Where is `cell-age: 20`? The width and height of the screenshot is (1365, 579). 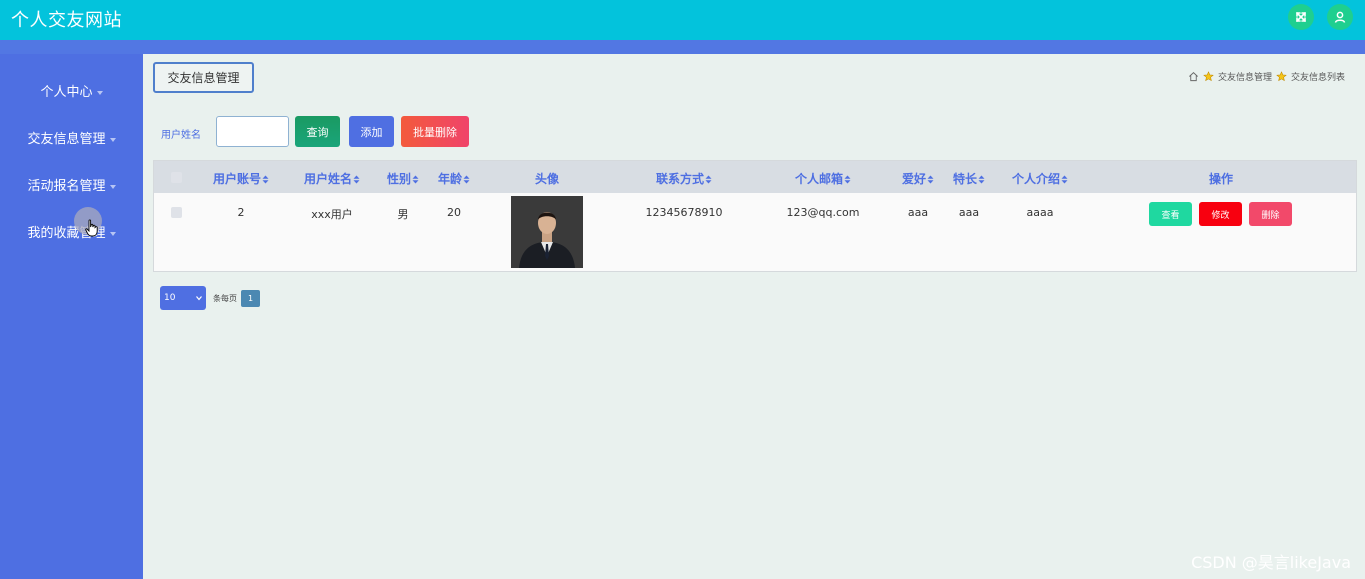
cell-age: 20 is located at coordinates (454, 212).